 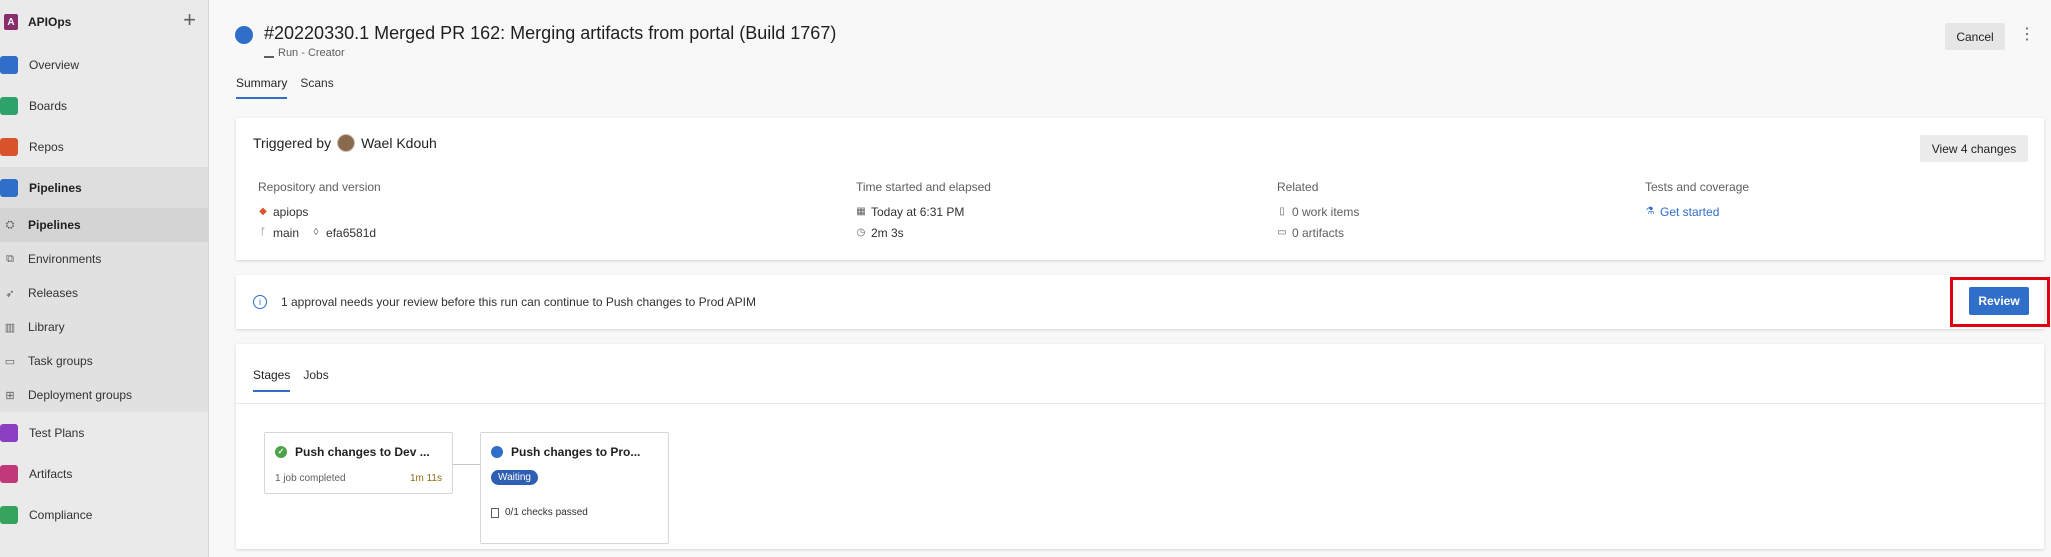 I want to click on more-actions-icon: ⋮, so click(x=2027, y=36).